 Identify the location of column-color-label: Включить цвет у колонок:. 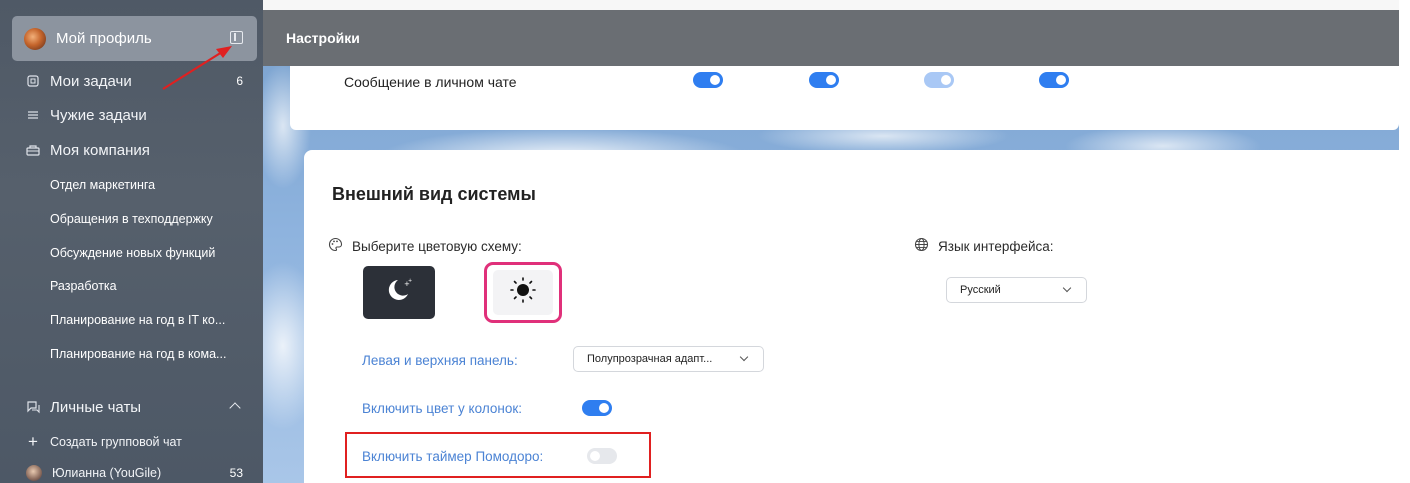
(442, 408).